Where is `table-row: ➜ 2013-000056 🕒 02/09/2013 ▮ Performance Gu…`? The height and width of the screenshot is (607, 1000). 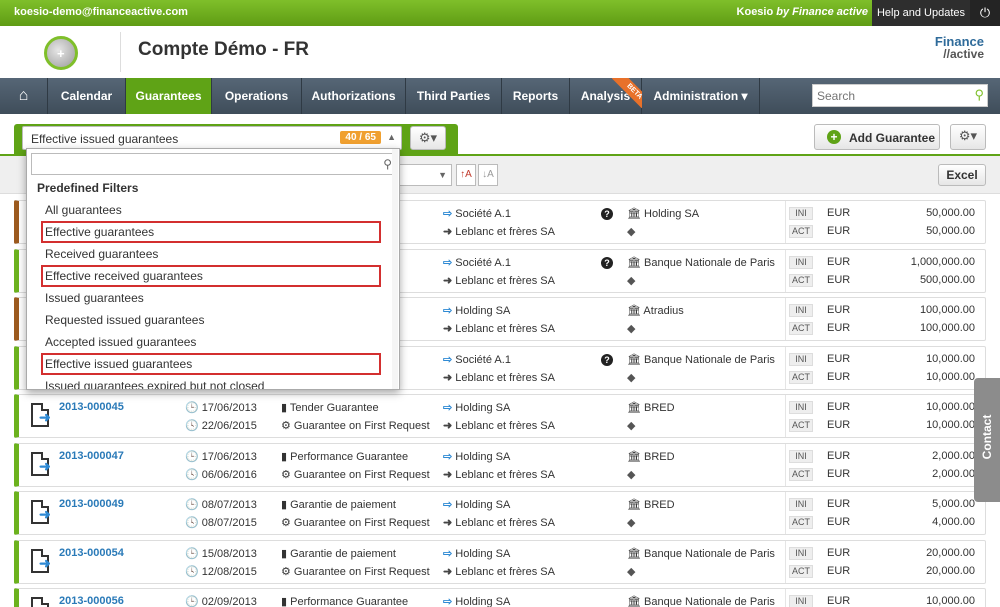
table-row: ➜ 2013-000056 🕒 02/09/2013 ▮ Performance Gu… is located at coordinates (500, 597).